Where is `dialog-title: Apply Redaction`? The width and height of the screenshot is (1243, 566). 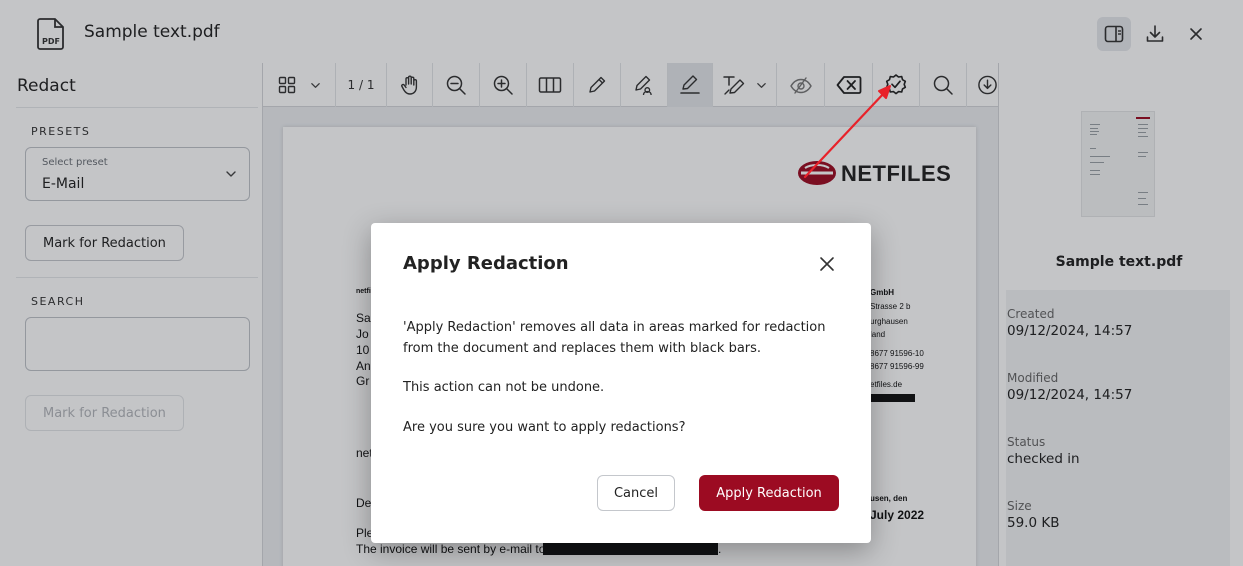
dialog-title: Apply Redaction is located at coordinates (486, 263).